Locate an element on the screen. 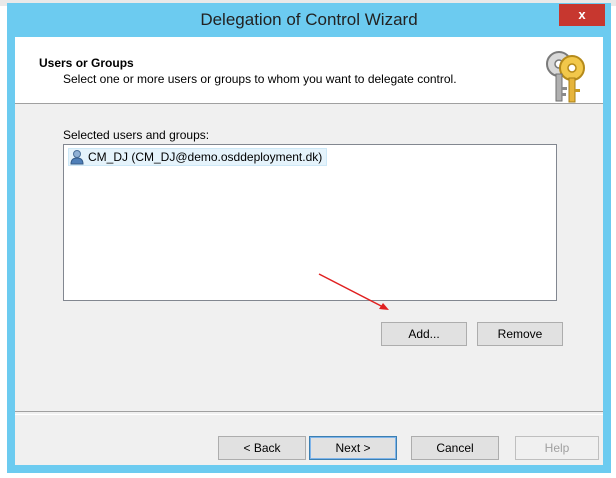 Image resolution: width=616 pixels, height=478 pixels. footer-divider is located at coordinates (309, 413).